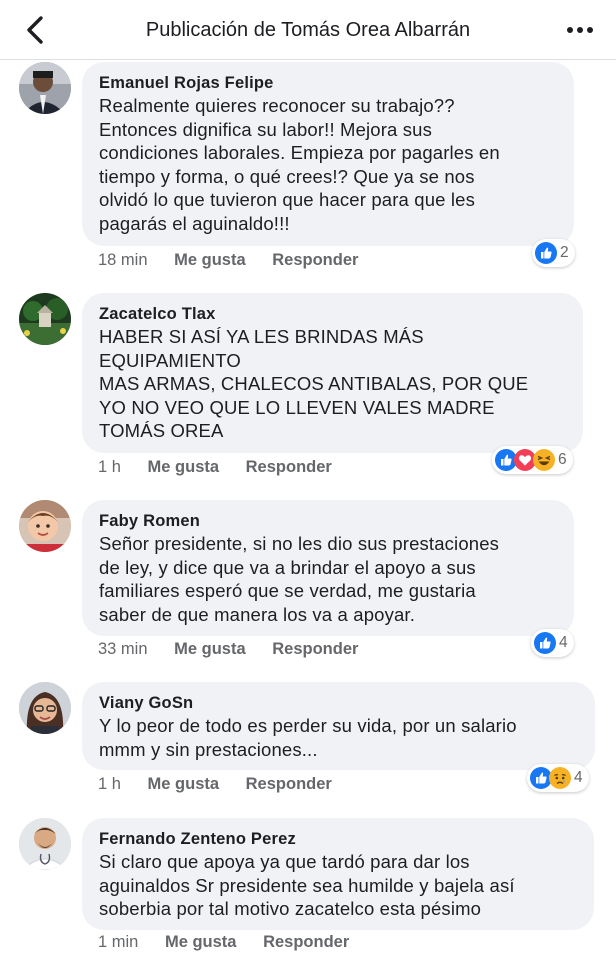 Image resolution: width=616 pixels, height=960 pixels. What do you see at coordinates (329, 83) in the screenshot?
I see `comment-author: Emanuel Rojas Felipe` at bounding box center [329, 83].